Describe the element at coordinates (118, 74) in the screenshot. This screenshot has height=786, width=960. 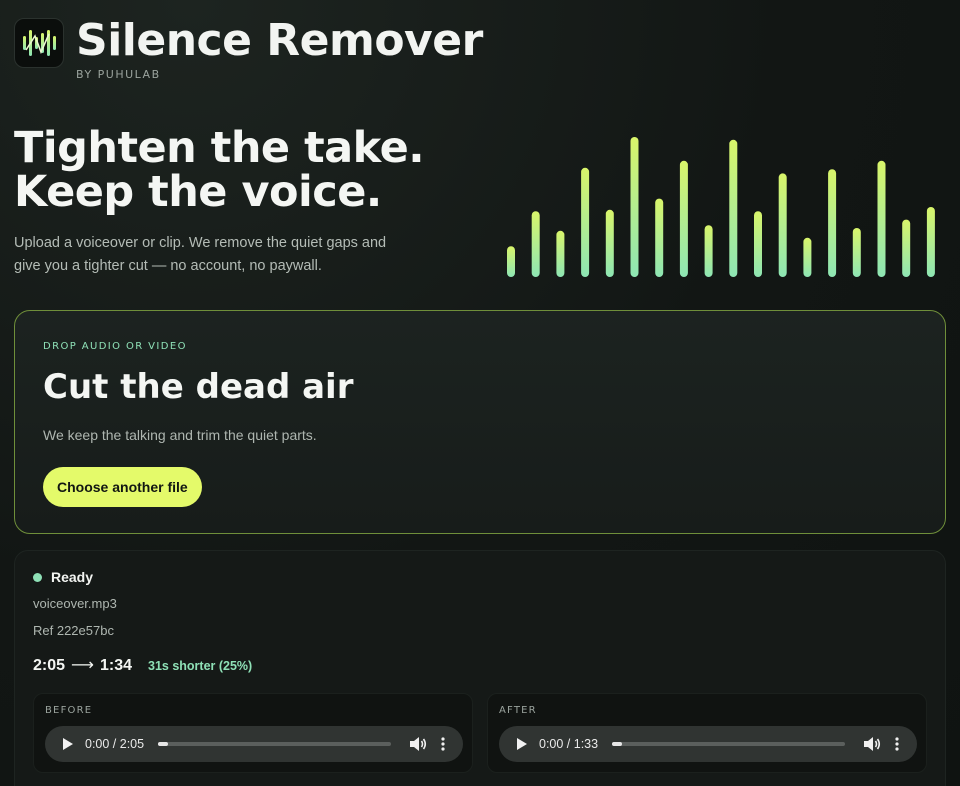
I see `app-byline: BY PUHULAB` at that location.